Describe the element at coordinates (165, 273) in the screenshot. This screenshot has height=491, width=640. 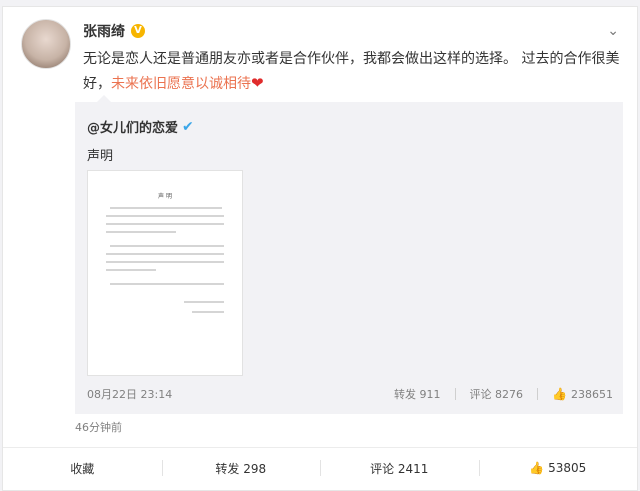
I see `statement-image: 声 明` at that location.